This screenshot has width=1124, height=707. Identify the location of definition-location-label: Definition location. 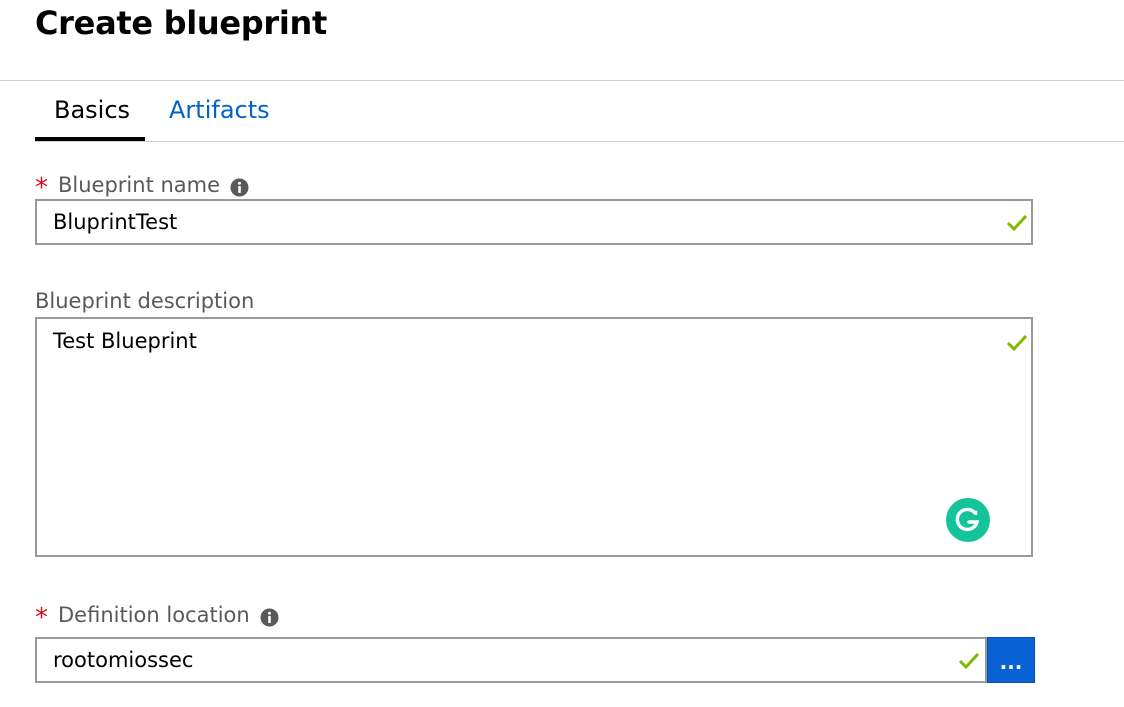
(154, 615).